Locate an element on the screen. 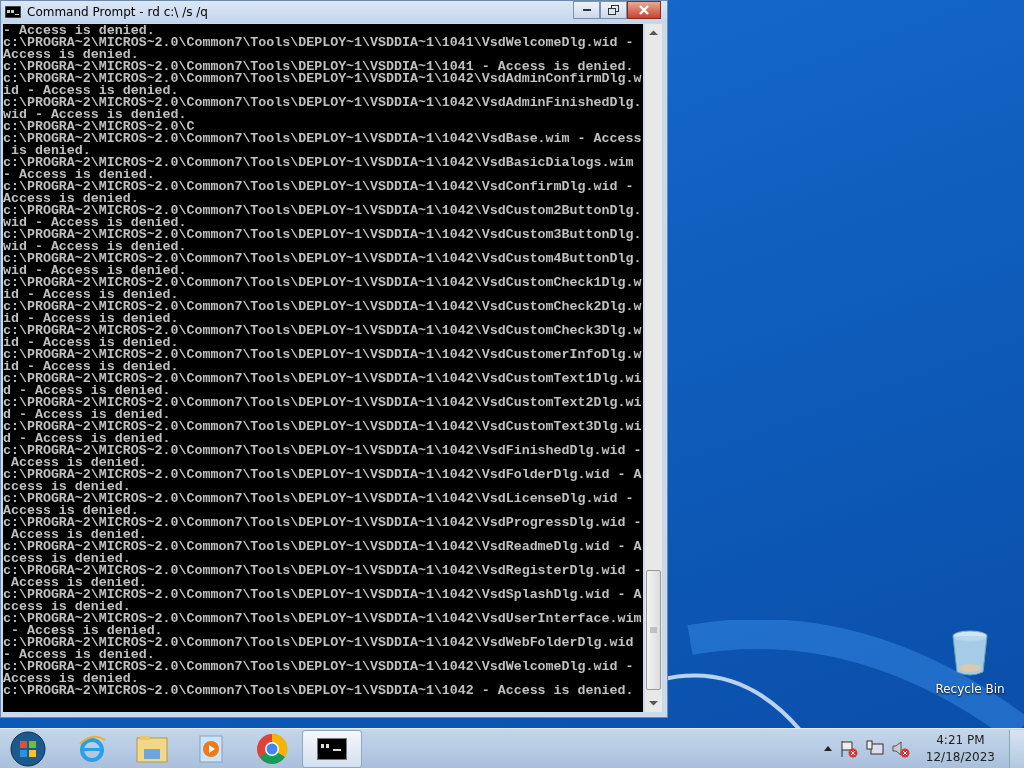 The image size is (1024, 768). console-line: c:\PROGRA~2\MICROS~2.0\Common7\Tools\DEPLOY~1\VSDDIA~1\1041 - Access is denied. is located at coordinates (318, 67).